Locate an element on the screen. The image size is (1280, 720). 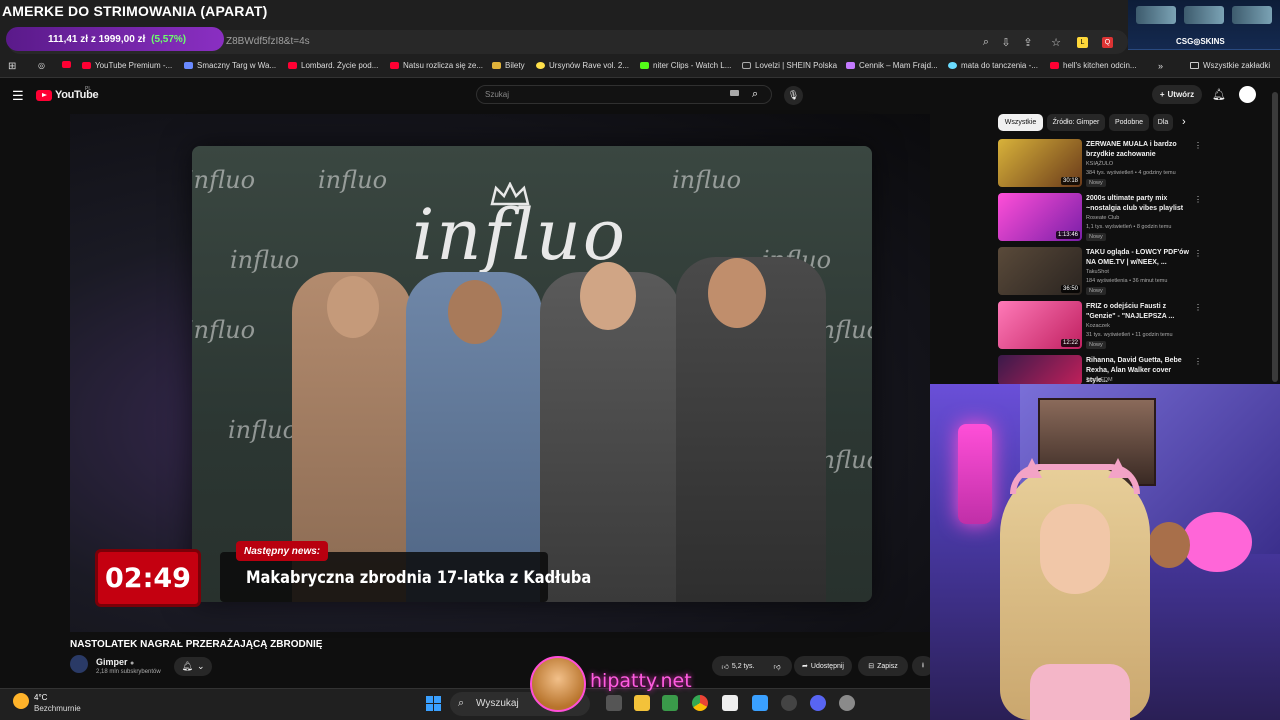
document-icon is located at coordinates (760, 703).